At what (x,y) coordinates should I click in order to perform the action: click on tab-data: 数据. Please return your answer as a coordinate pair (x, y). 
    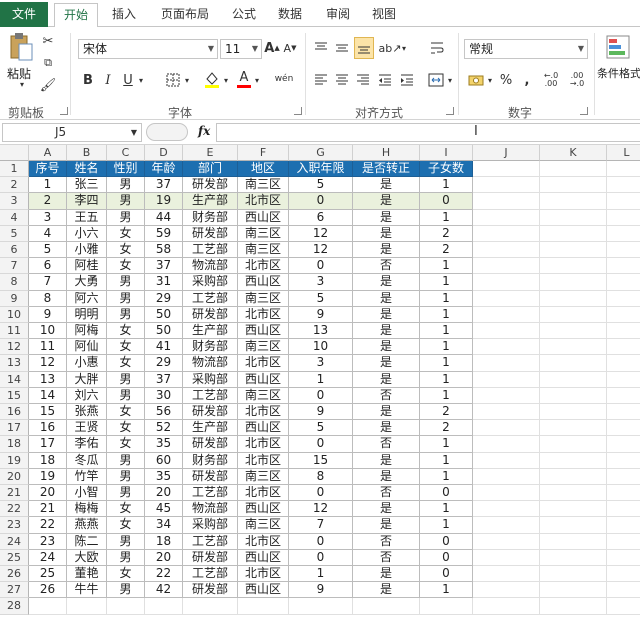
    Looking at the image, I should click on (290, 15).